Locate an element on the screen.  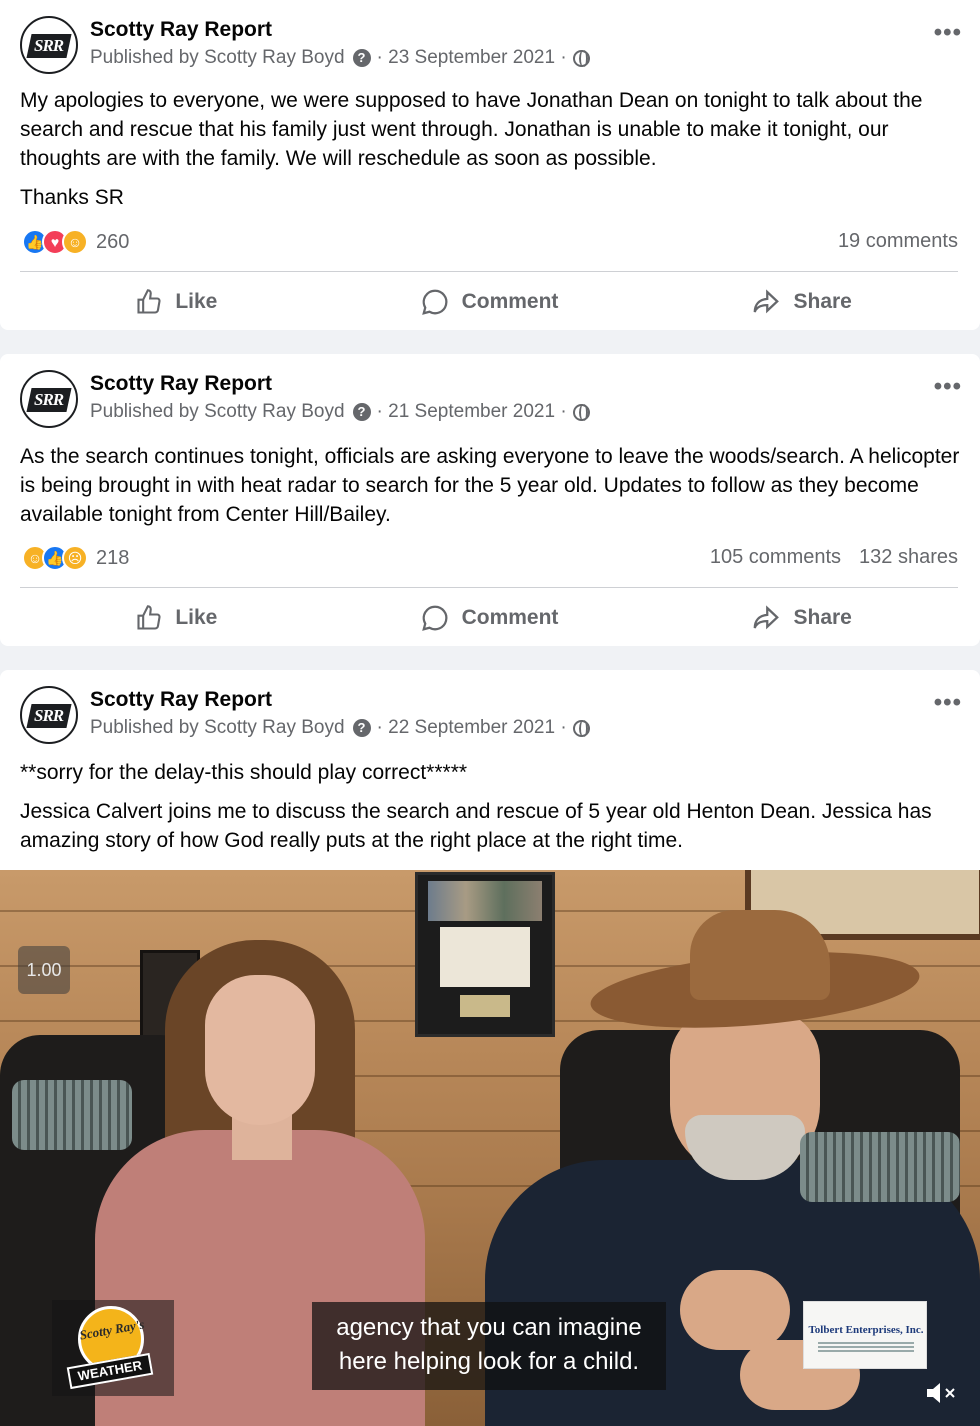
person-woman-face is located at coordinates (260, 1050).